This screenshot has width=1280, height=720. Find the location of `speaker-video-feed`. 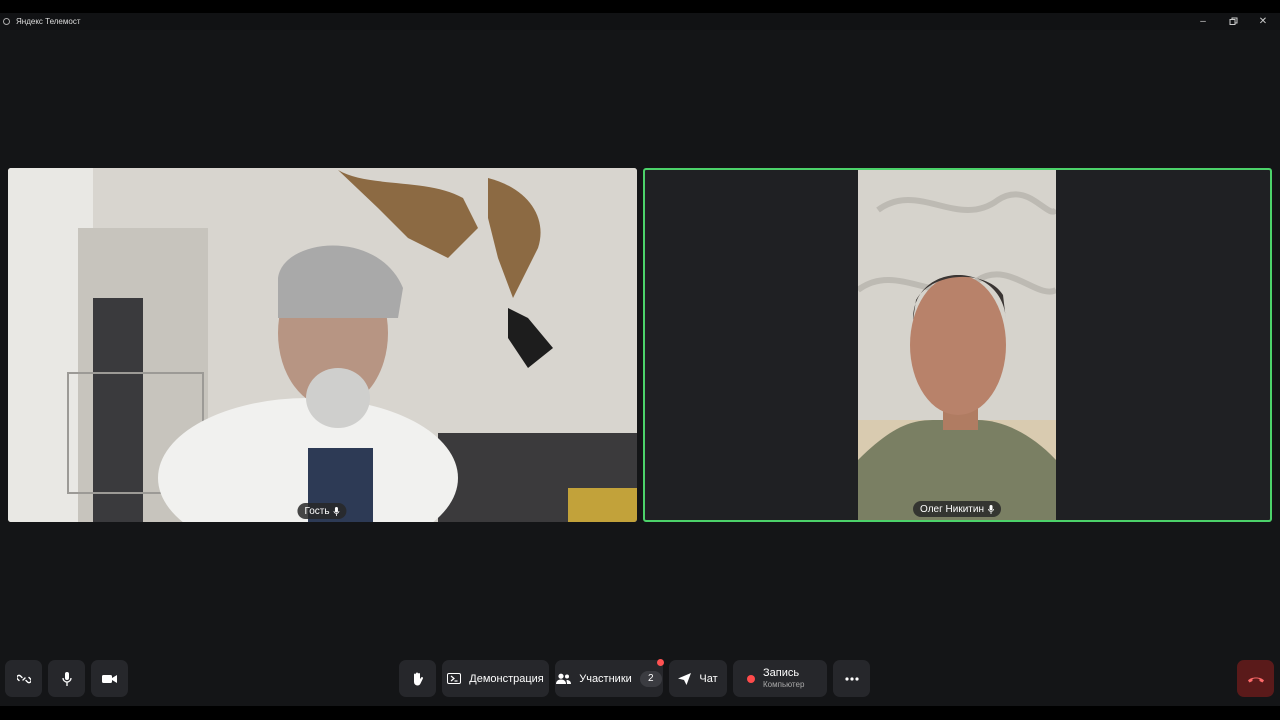

speaker-video-feed is located at coordinates (957, 345).